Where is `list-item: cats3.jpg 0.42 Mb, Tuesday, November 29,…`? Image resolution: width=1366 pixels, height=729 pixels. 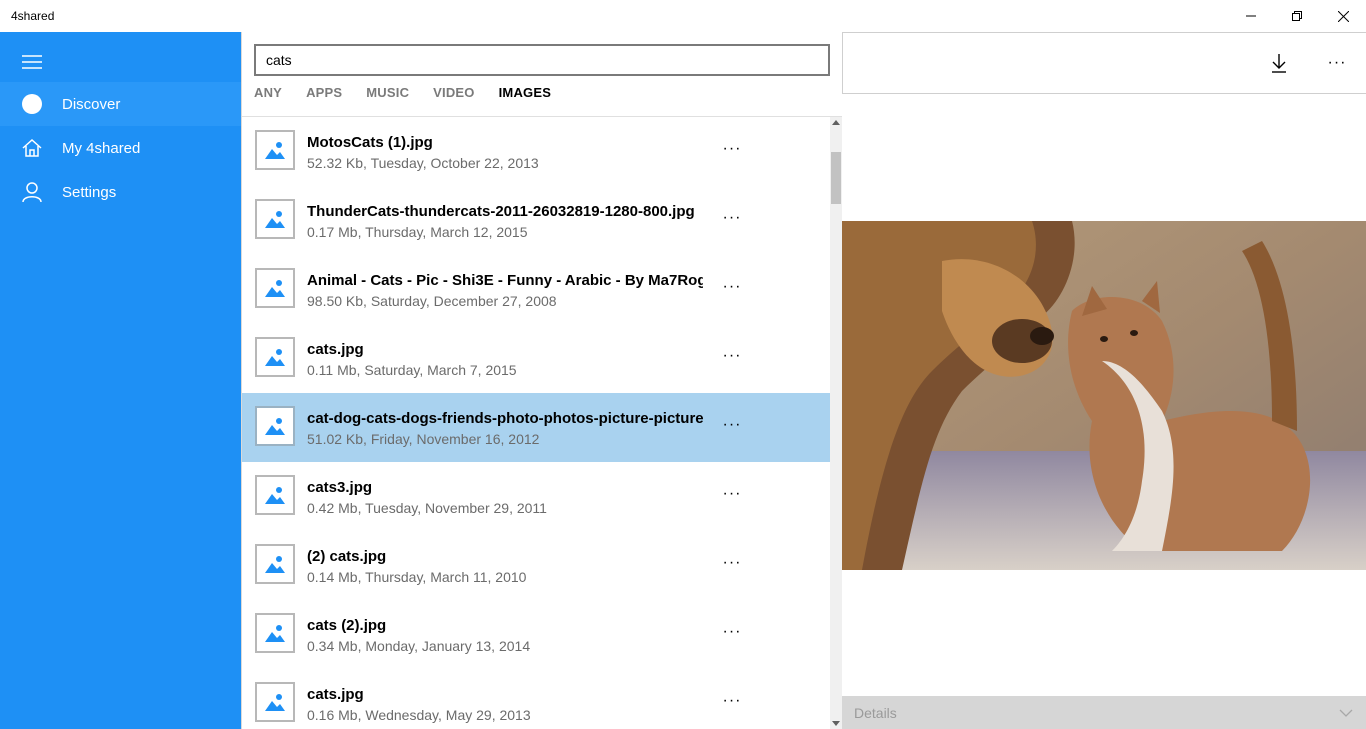
list-item: cats3.jpg 0.42 Mb, Tuesday, November 29,… is located at coordinates (536, 496).